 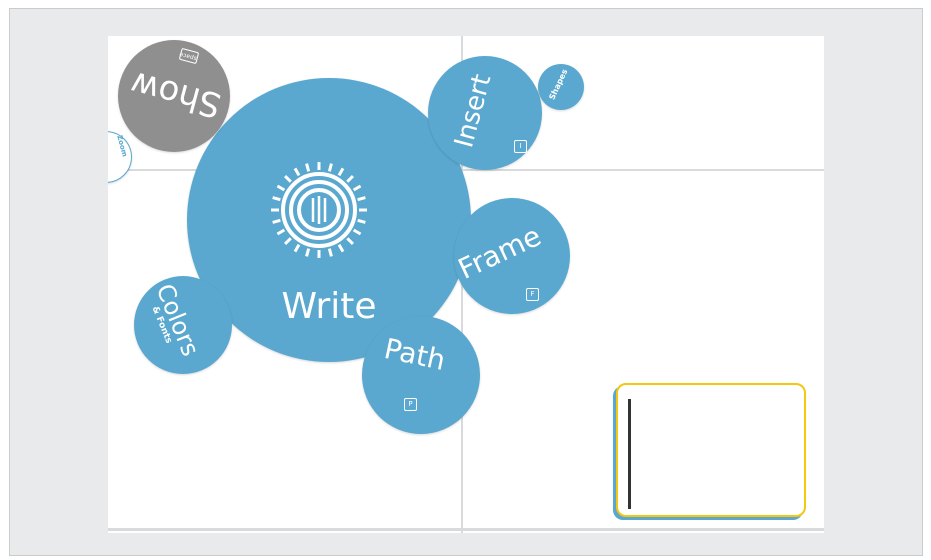 I want to click on path-bubble: Path P, so click(x=421, y=375).